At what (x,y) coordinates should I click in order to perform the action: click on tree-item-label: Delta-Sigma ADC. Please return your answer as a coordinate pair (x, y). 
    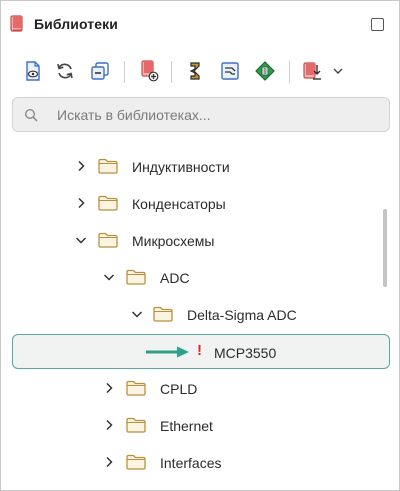
    Looking at the image, I should click on (242, 315).